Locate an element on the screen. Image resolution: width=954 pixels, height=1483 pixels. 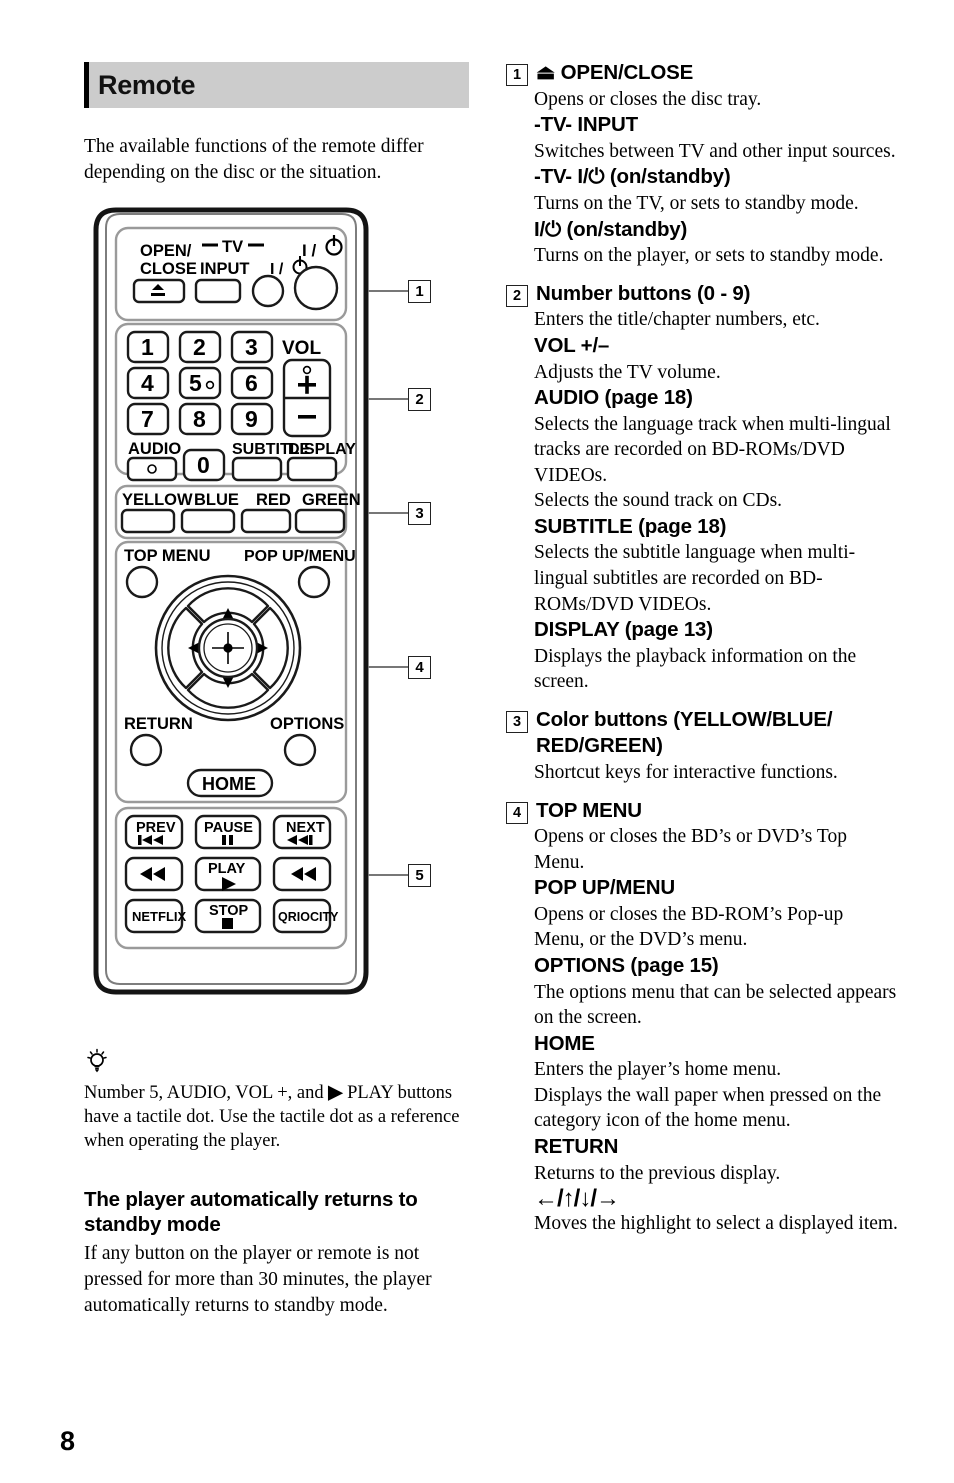
entry-3-title: Color buttons (YELLOW/BLUE/ RED/GREEN) is located at coordinates (684, 732).